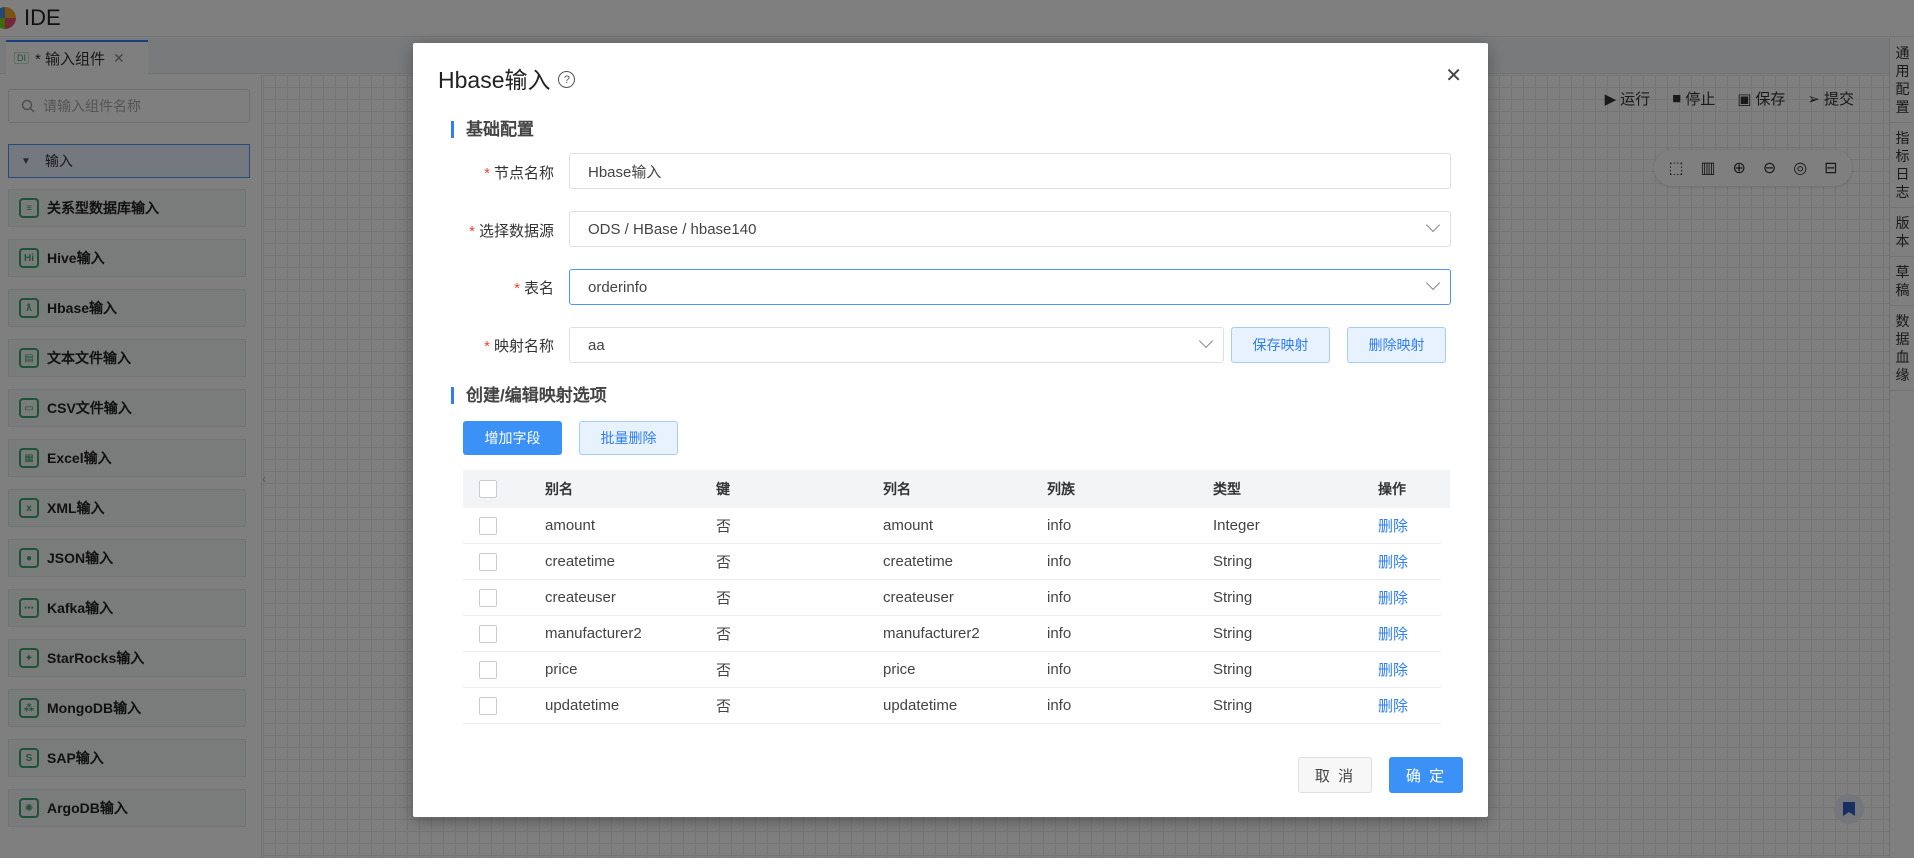 The width and height of the screenshot is (1914, 858). Describe the element at coordinates (1010, 229) in the screenshot. I see `datasource-select: ODS / HBase / hbase140` at that location.